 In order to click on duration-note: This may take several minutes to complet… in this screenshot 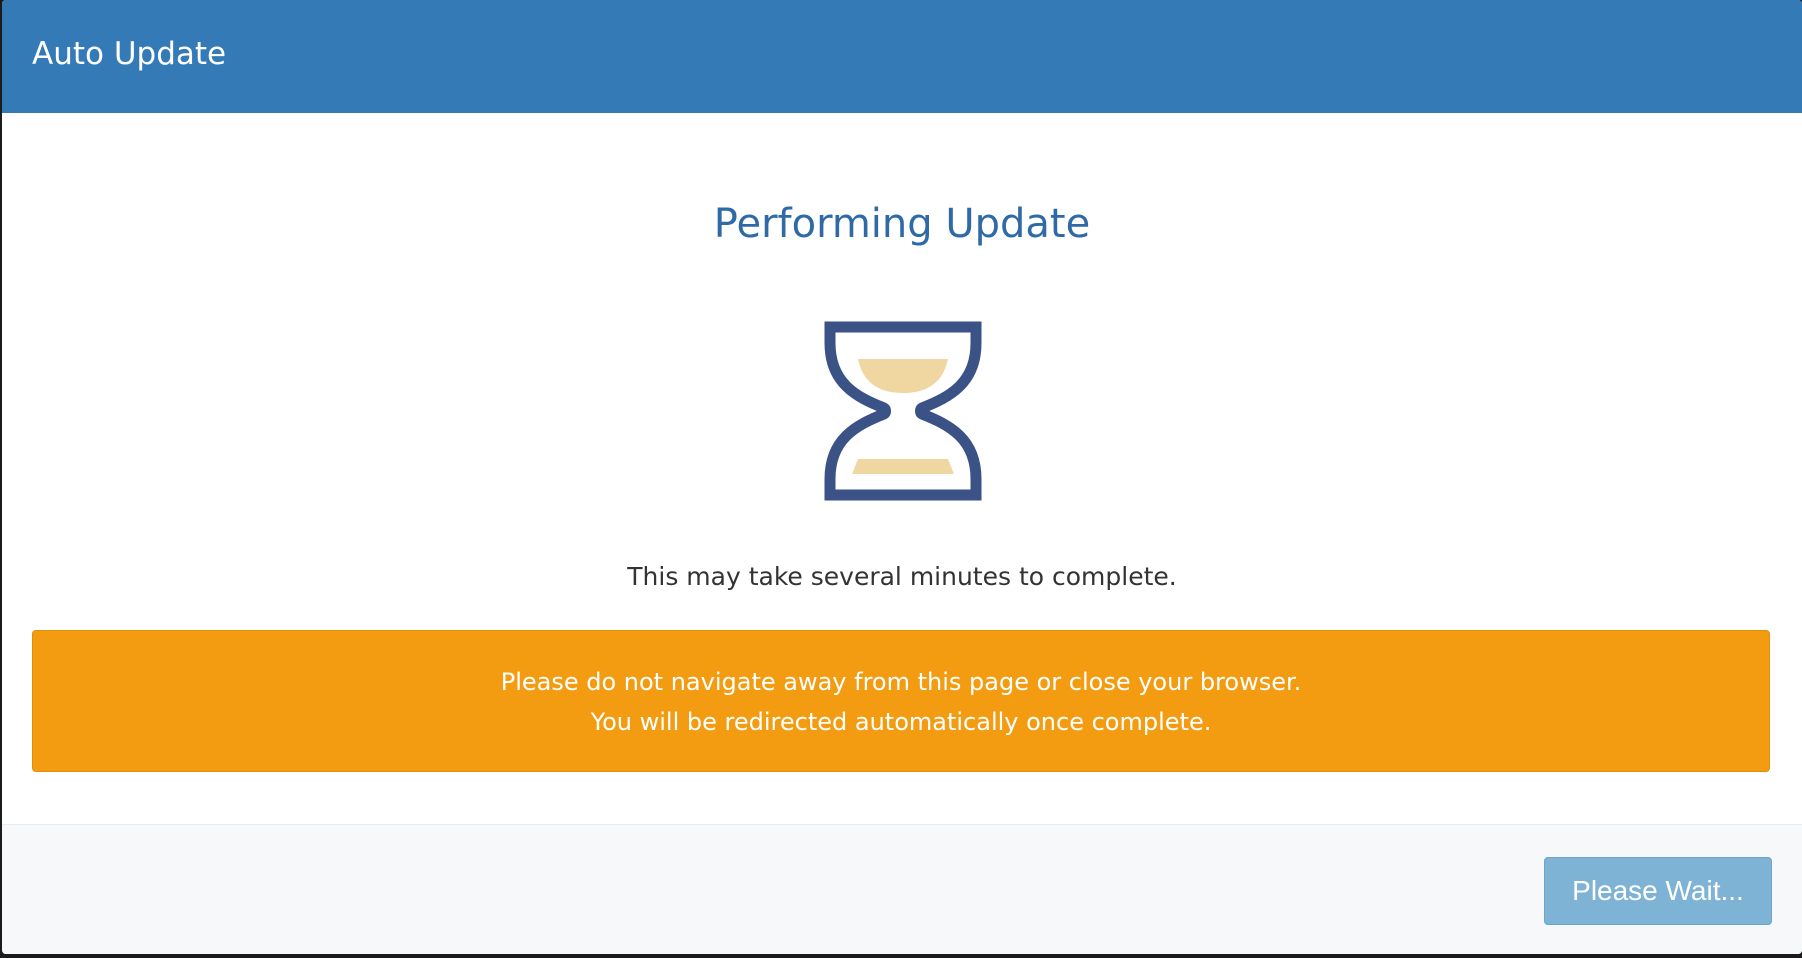, I will do `click(902, 576)`.